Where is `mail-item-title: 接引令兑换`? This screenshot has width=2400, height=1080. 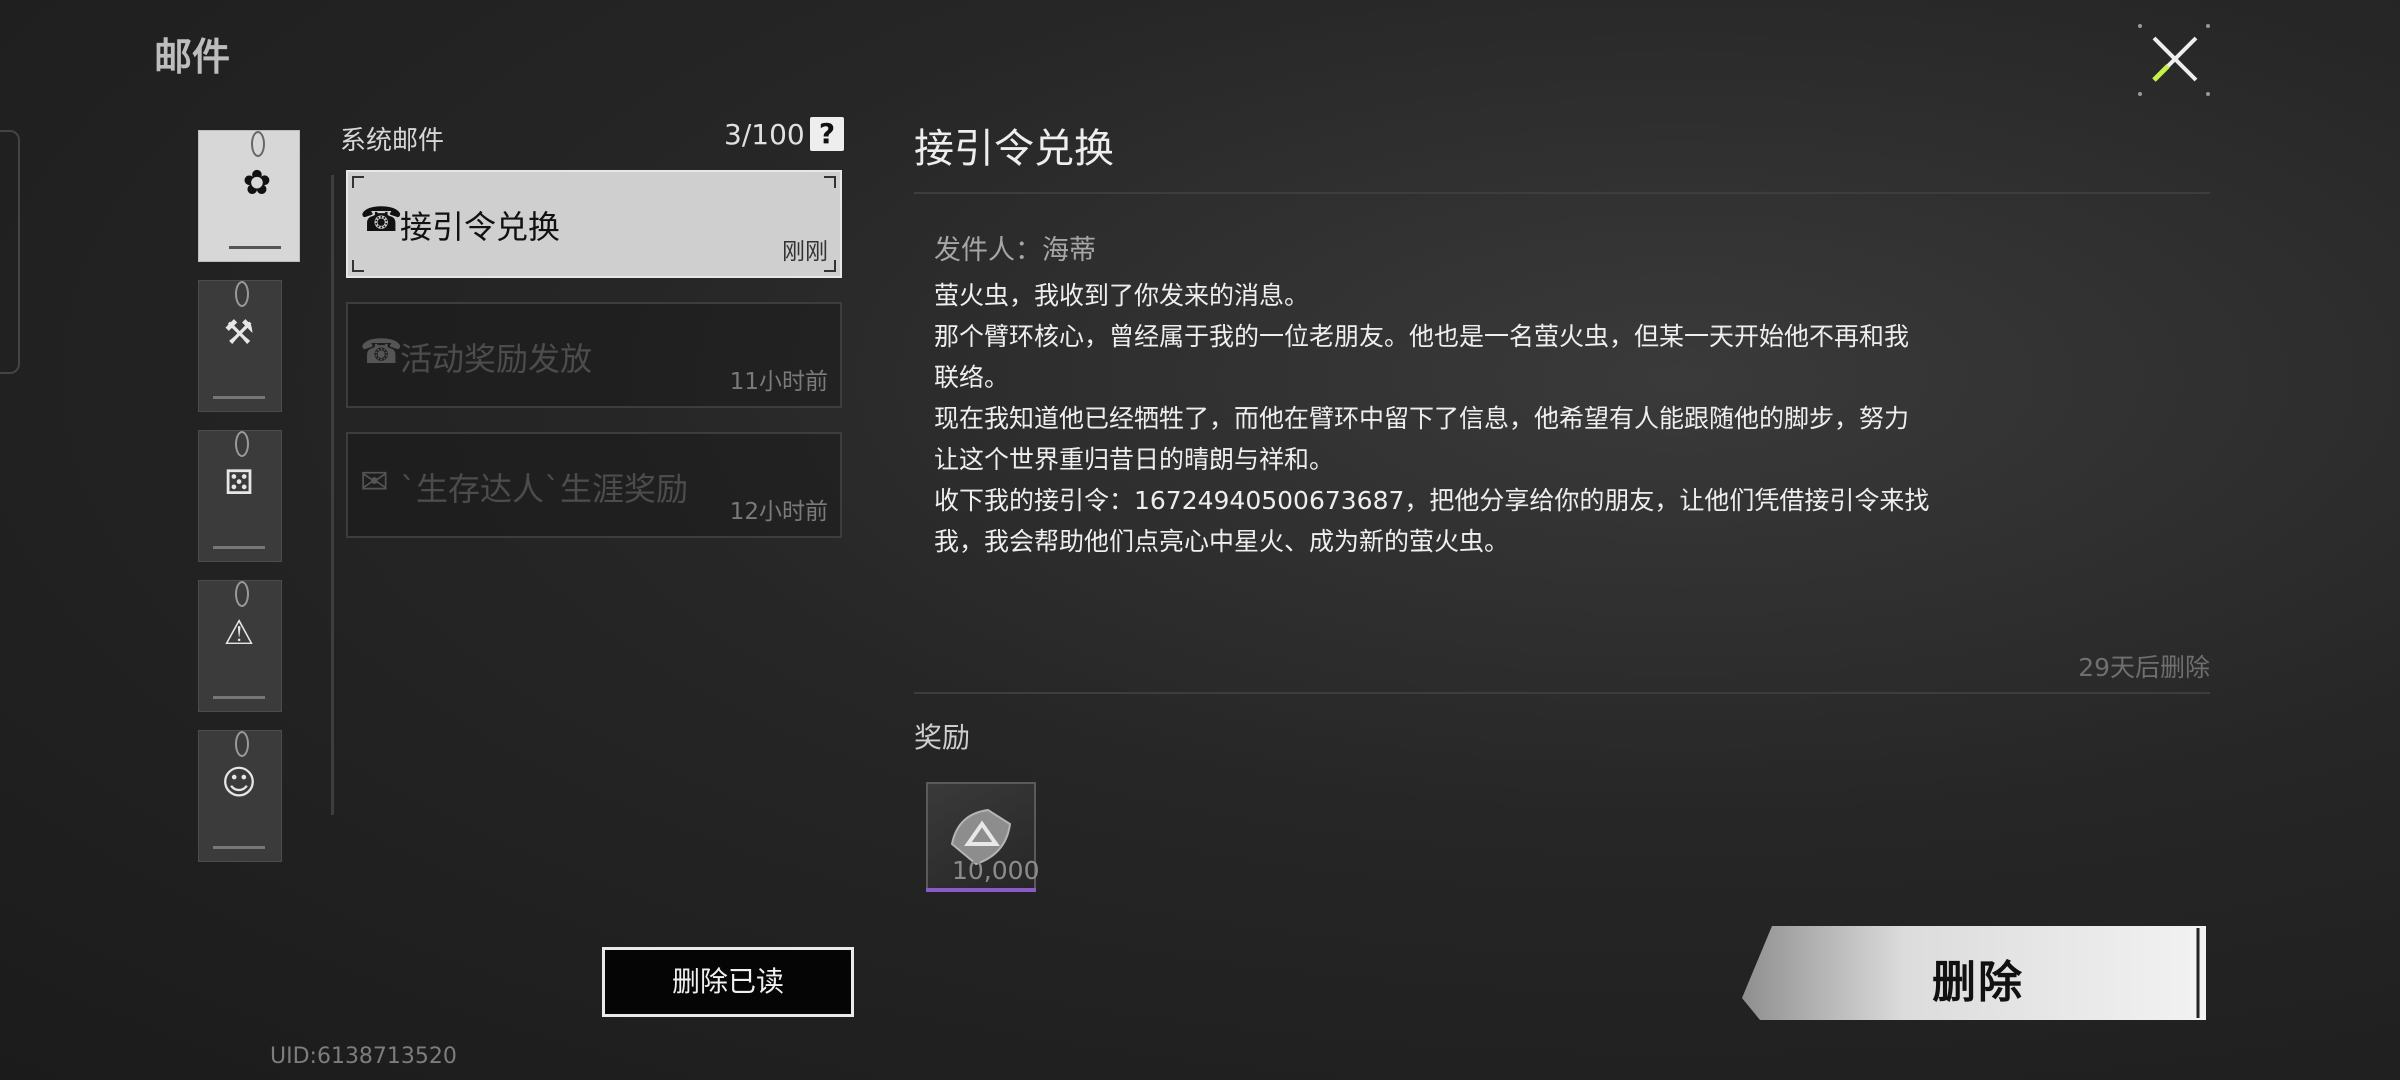
mail-item-title: 接引令兑换 is located at coordinates (480, 227).